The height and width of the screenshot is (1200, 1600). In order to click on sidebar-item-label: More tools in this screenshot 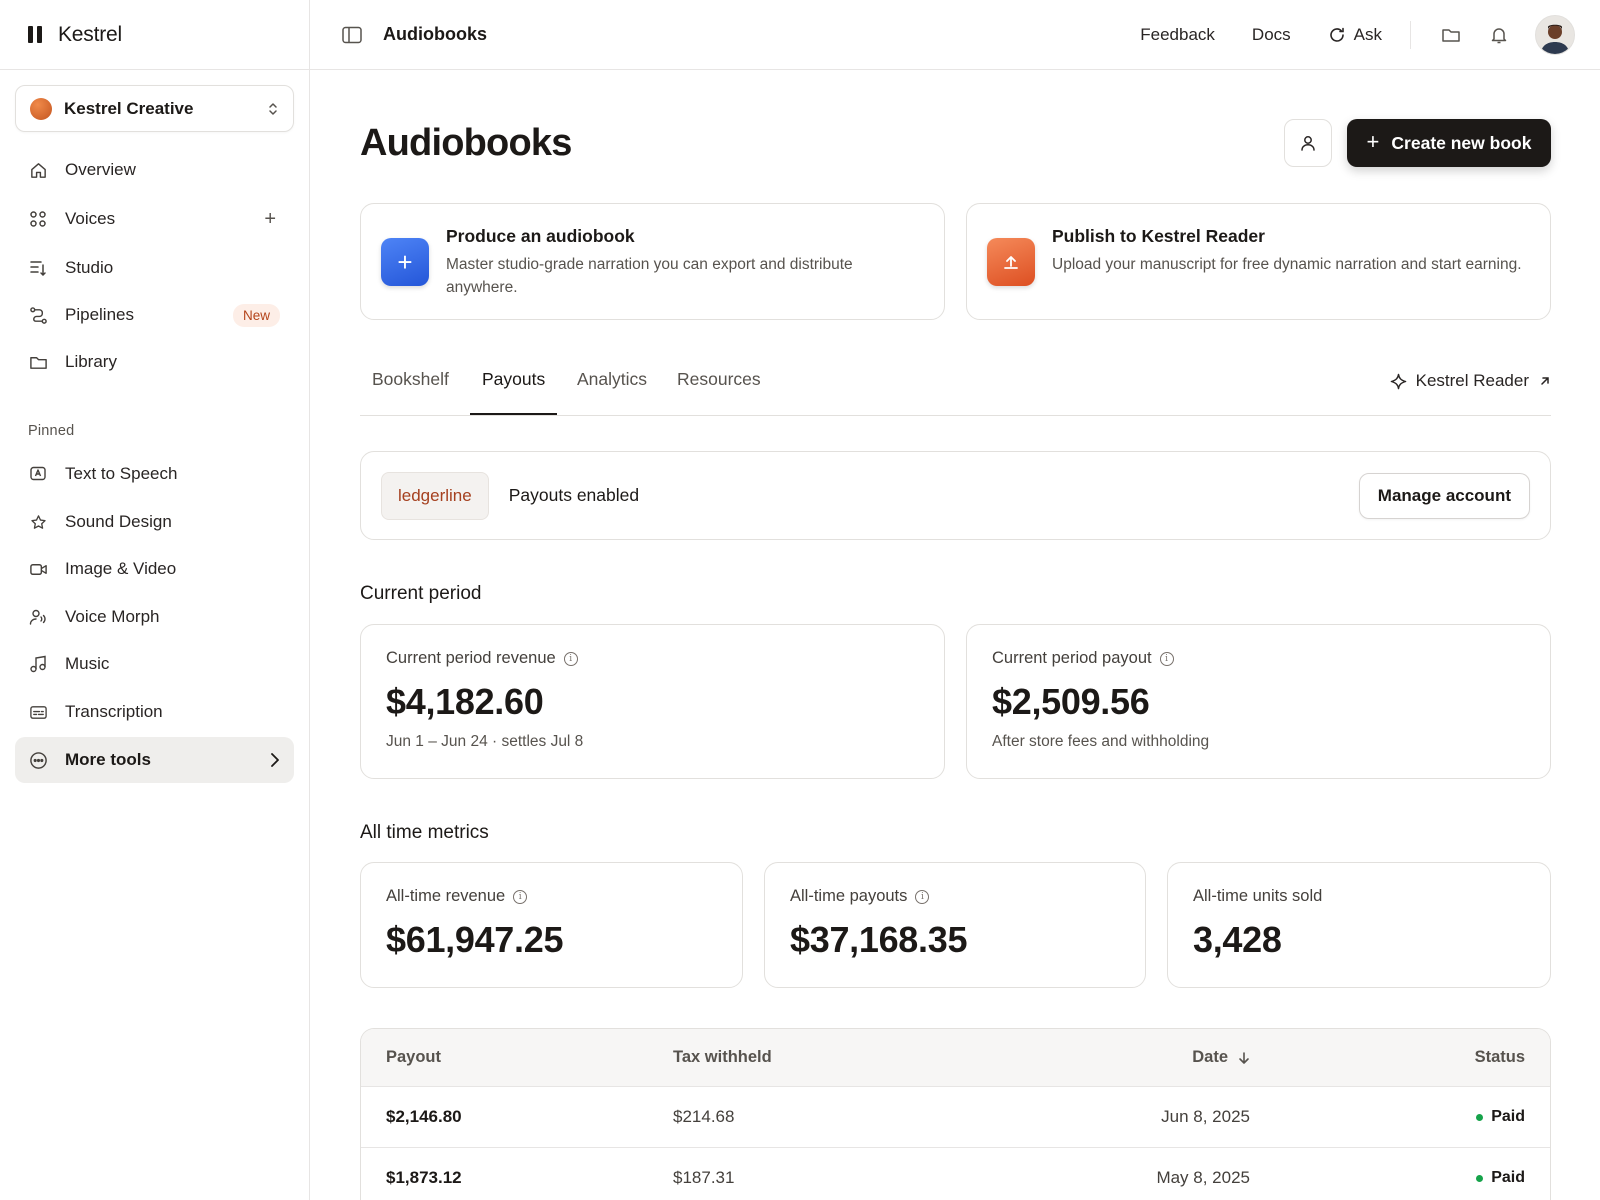, I will do `click(108, 759)`.